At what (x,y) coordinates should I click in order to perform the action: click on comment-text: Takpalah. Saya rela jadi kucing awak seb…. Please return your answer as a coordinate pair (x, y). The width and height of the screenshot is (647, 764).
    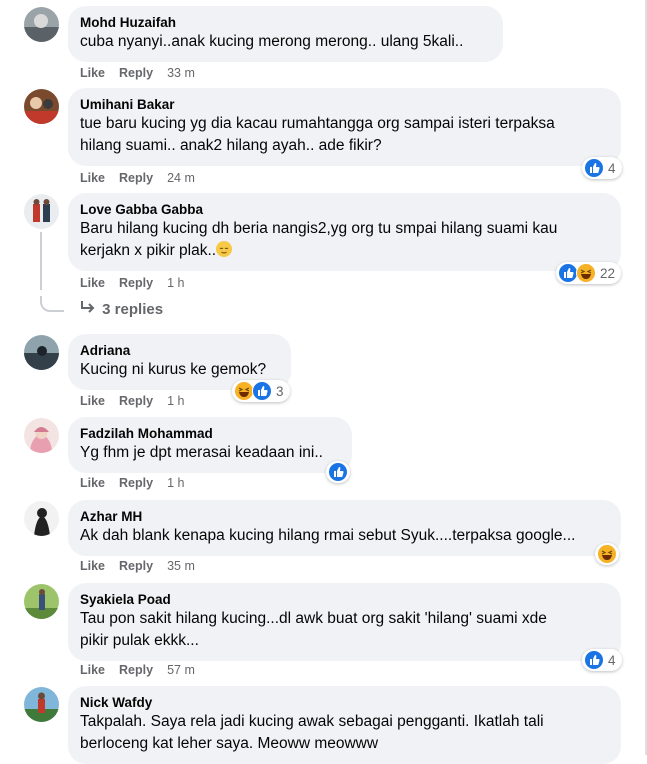
    Looking at the image, I should click on (312, 732).